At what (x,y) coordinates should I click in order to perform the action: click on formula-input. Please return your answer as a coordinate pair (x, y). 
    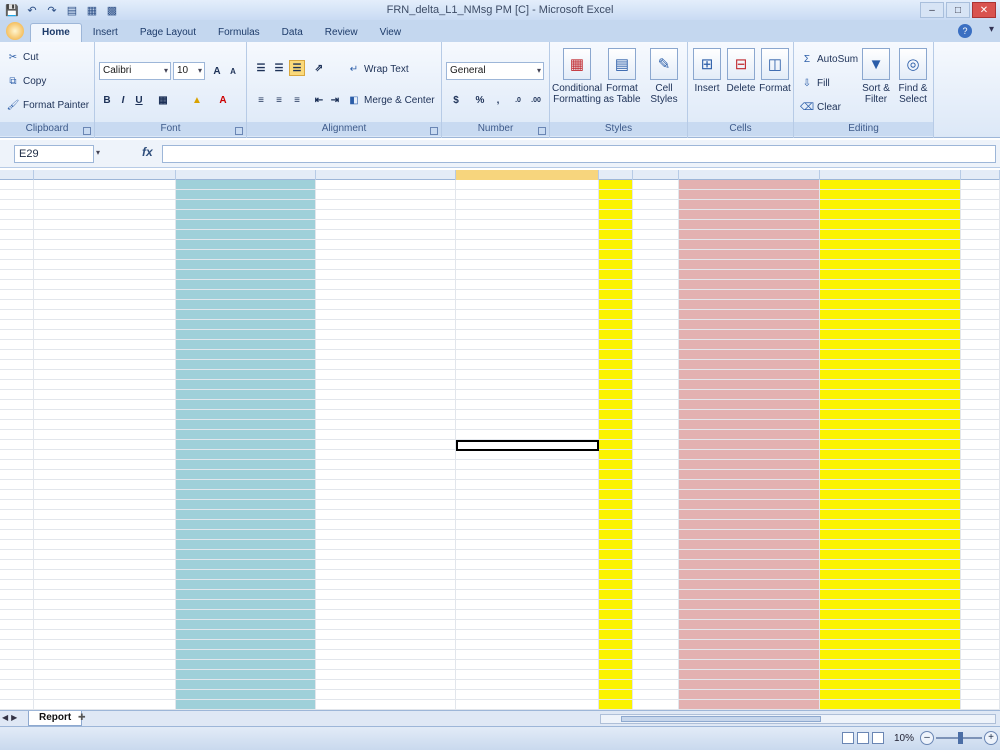
    Looking at the image, I should click on (579, 154).